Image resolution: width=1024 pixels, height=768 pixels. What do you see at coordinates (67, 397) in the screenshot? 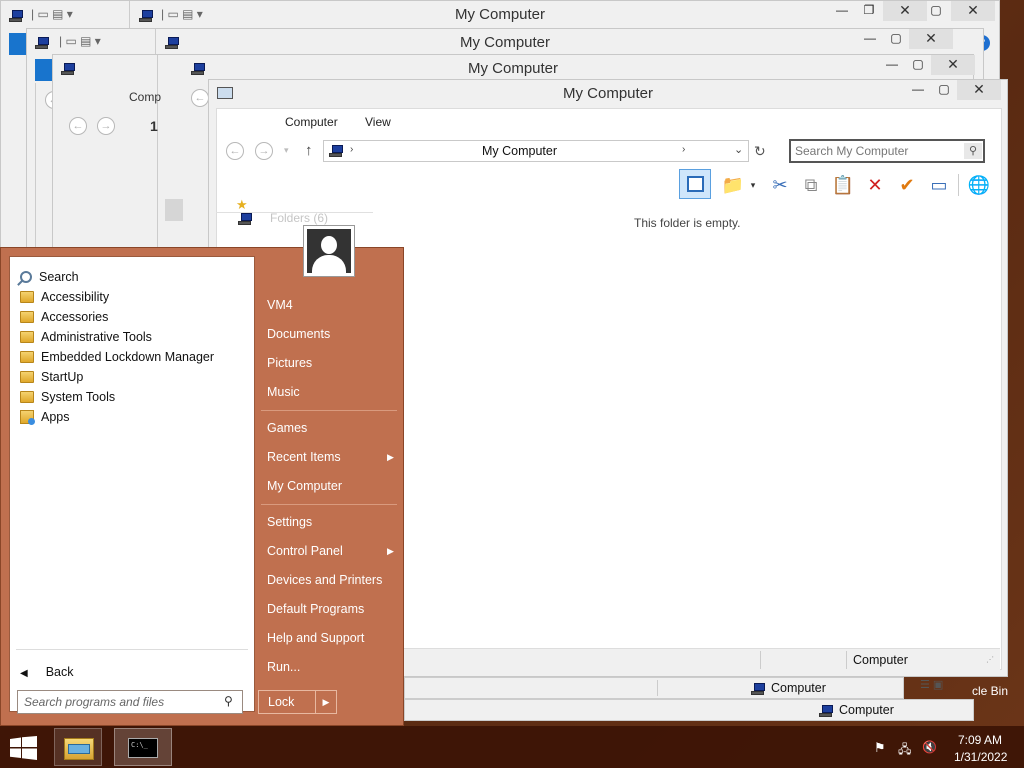
I see `program-system-tools: System Tools` at bounding box center [67, 397].